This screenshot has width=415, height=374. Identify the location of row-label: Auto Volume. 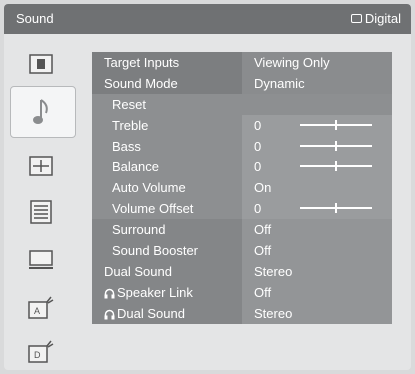
(149, 188).